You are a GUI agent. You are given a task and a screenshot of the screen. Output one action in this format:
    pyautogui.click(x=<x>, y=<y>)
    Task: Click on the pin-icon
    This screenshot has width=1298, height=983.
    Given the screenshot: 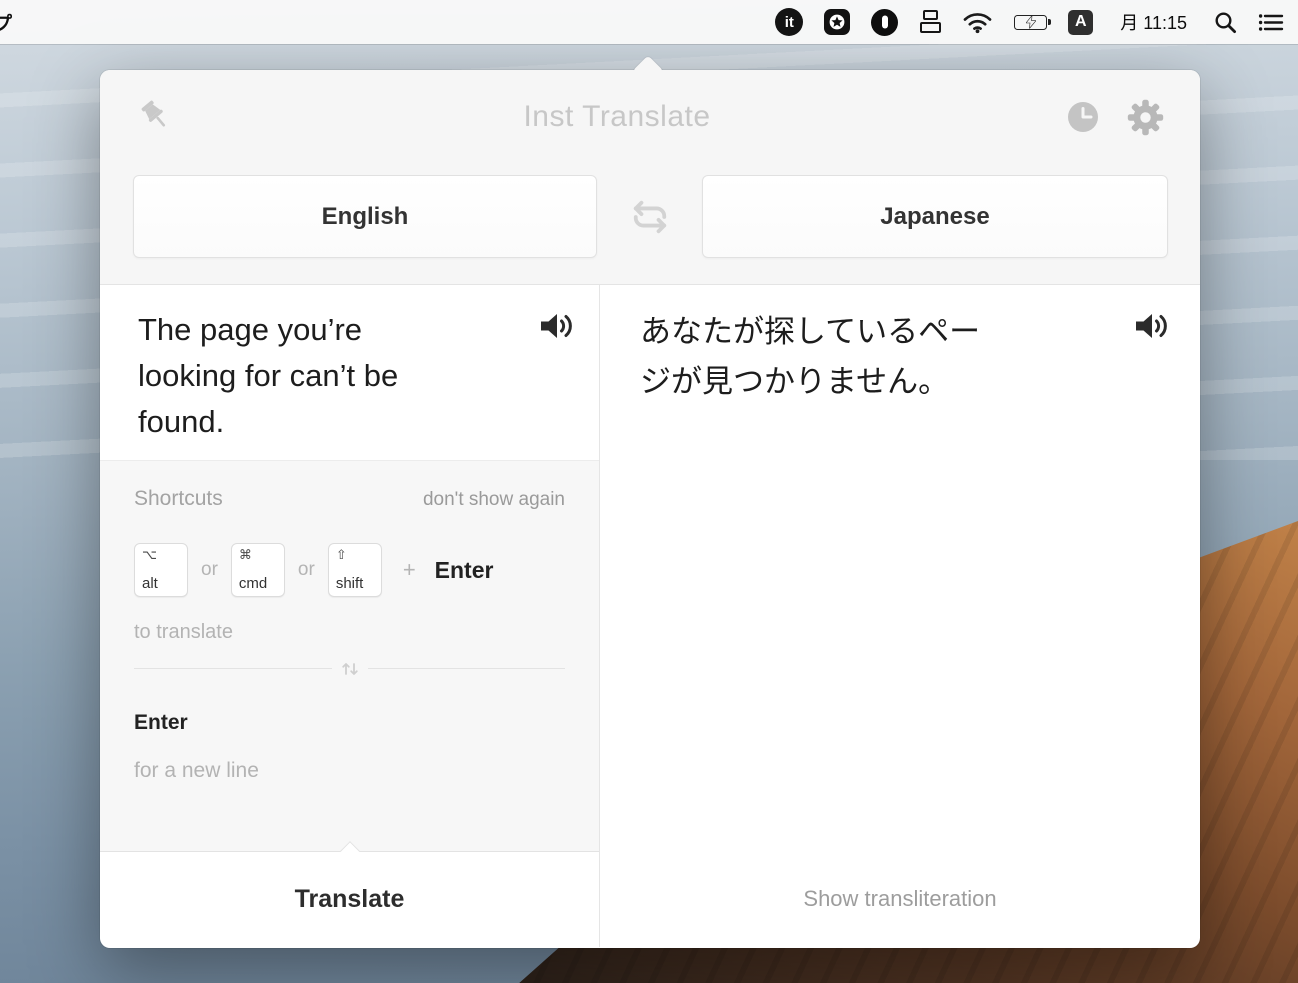 What is the action you would take?
    pyautogui.click(x=153, y=113)
    